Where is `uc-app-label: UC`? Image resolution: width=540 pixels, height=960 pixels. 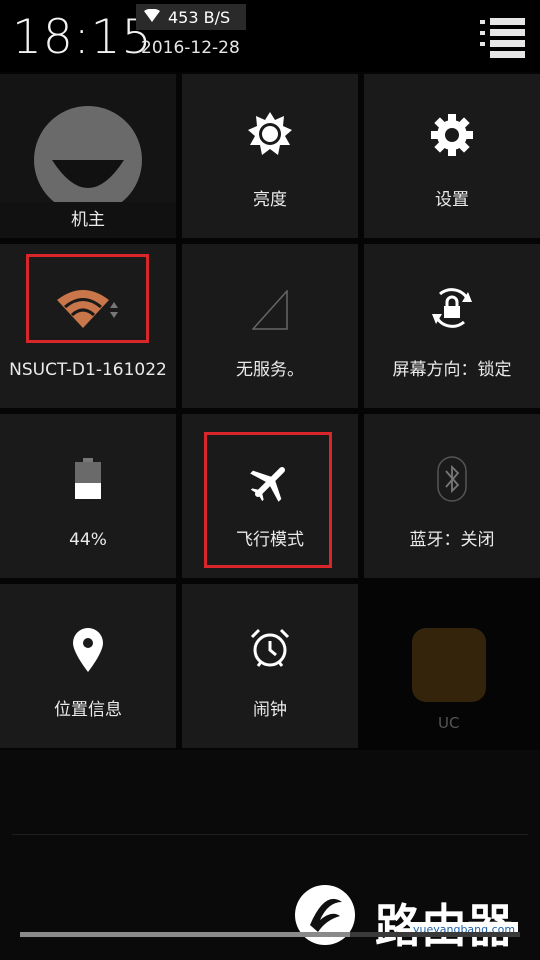 uc-app-label: UC is located at coordinates (449, 723).